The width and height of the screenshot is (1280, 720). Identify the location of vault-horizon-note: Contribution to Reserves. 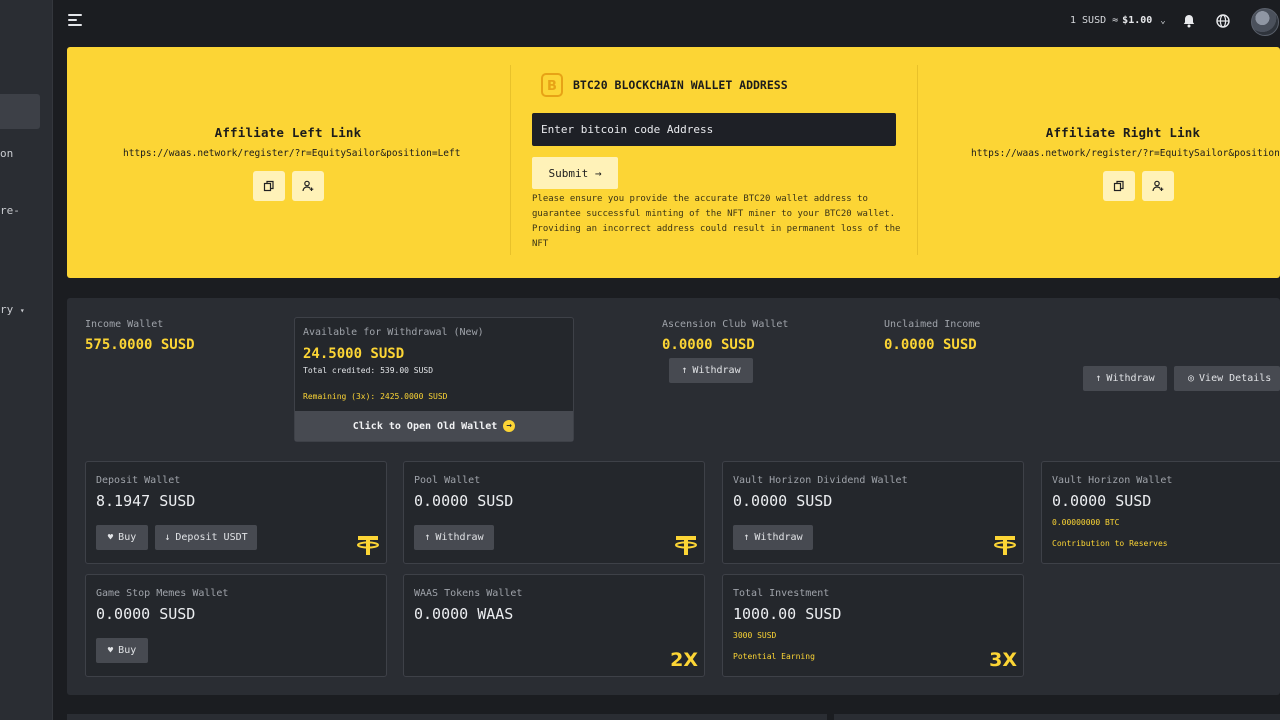
(1110, 543).